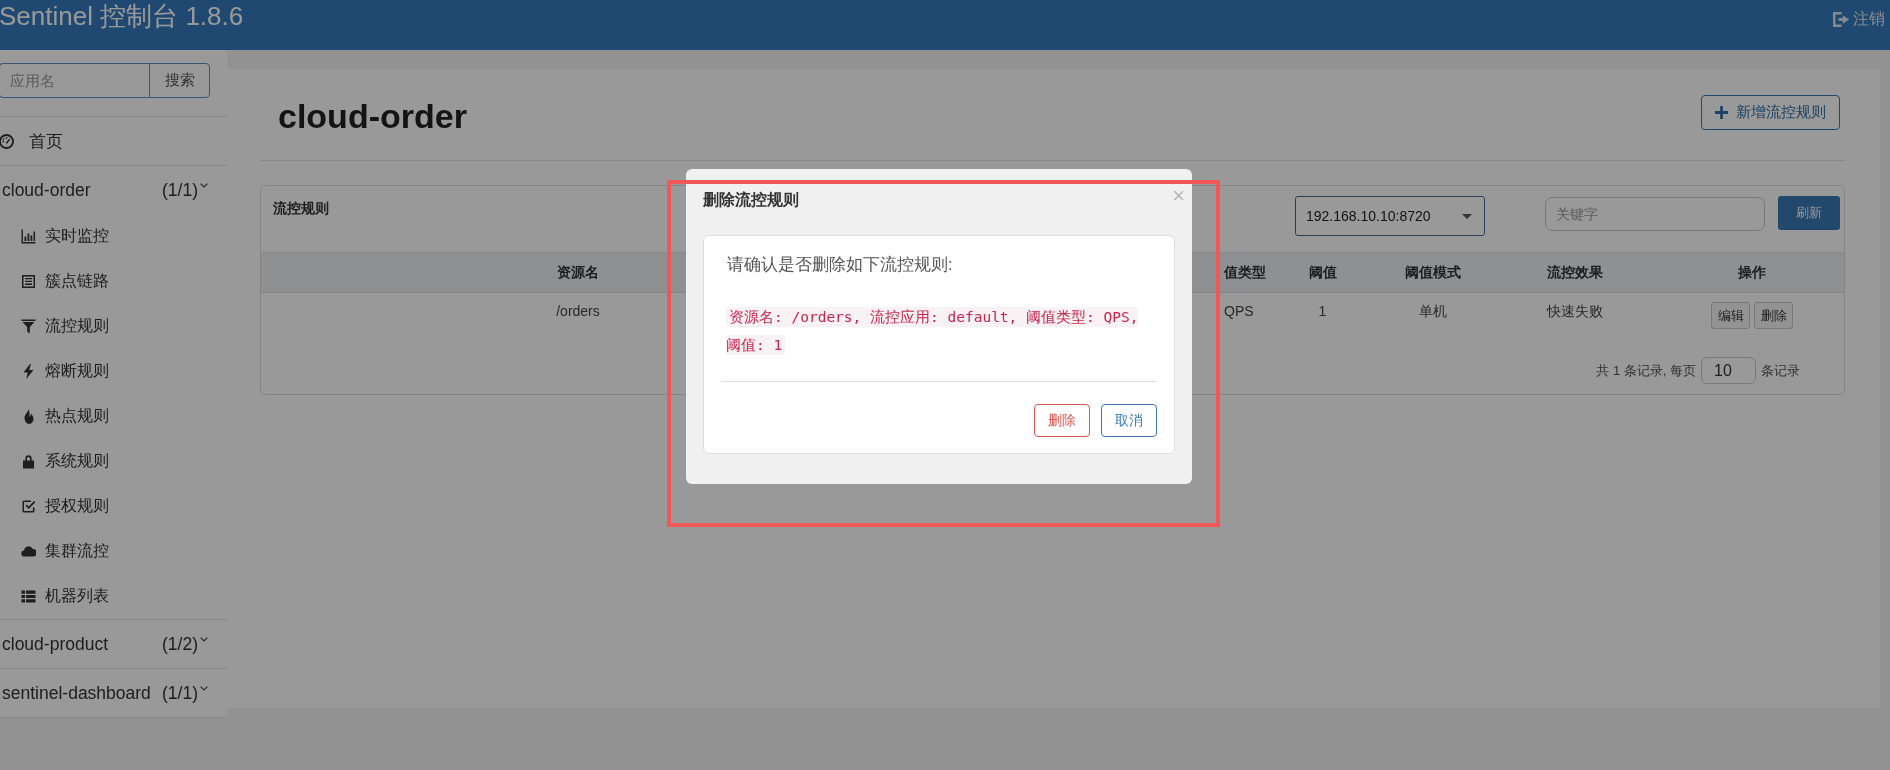 Image resolution: width=1890 pixels, height=770 pixels. Describe the element at coordinates (28, 461) in the screenshot. I see `lock-icon` at that location.